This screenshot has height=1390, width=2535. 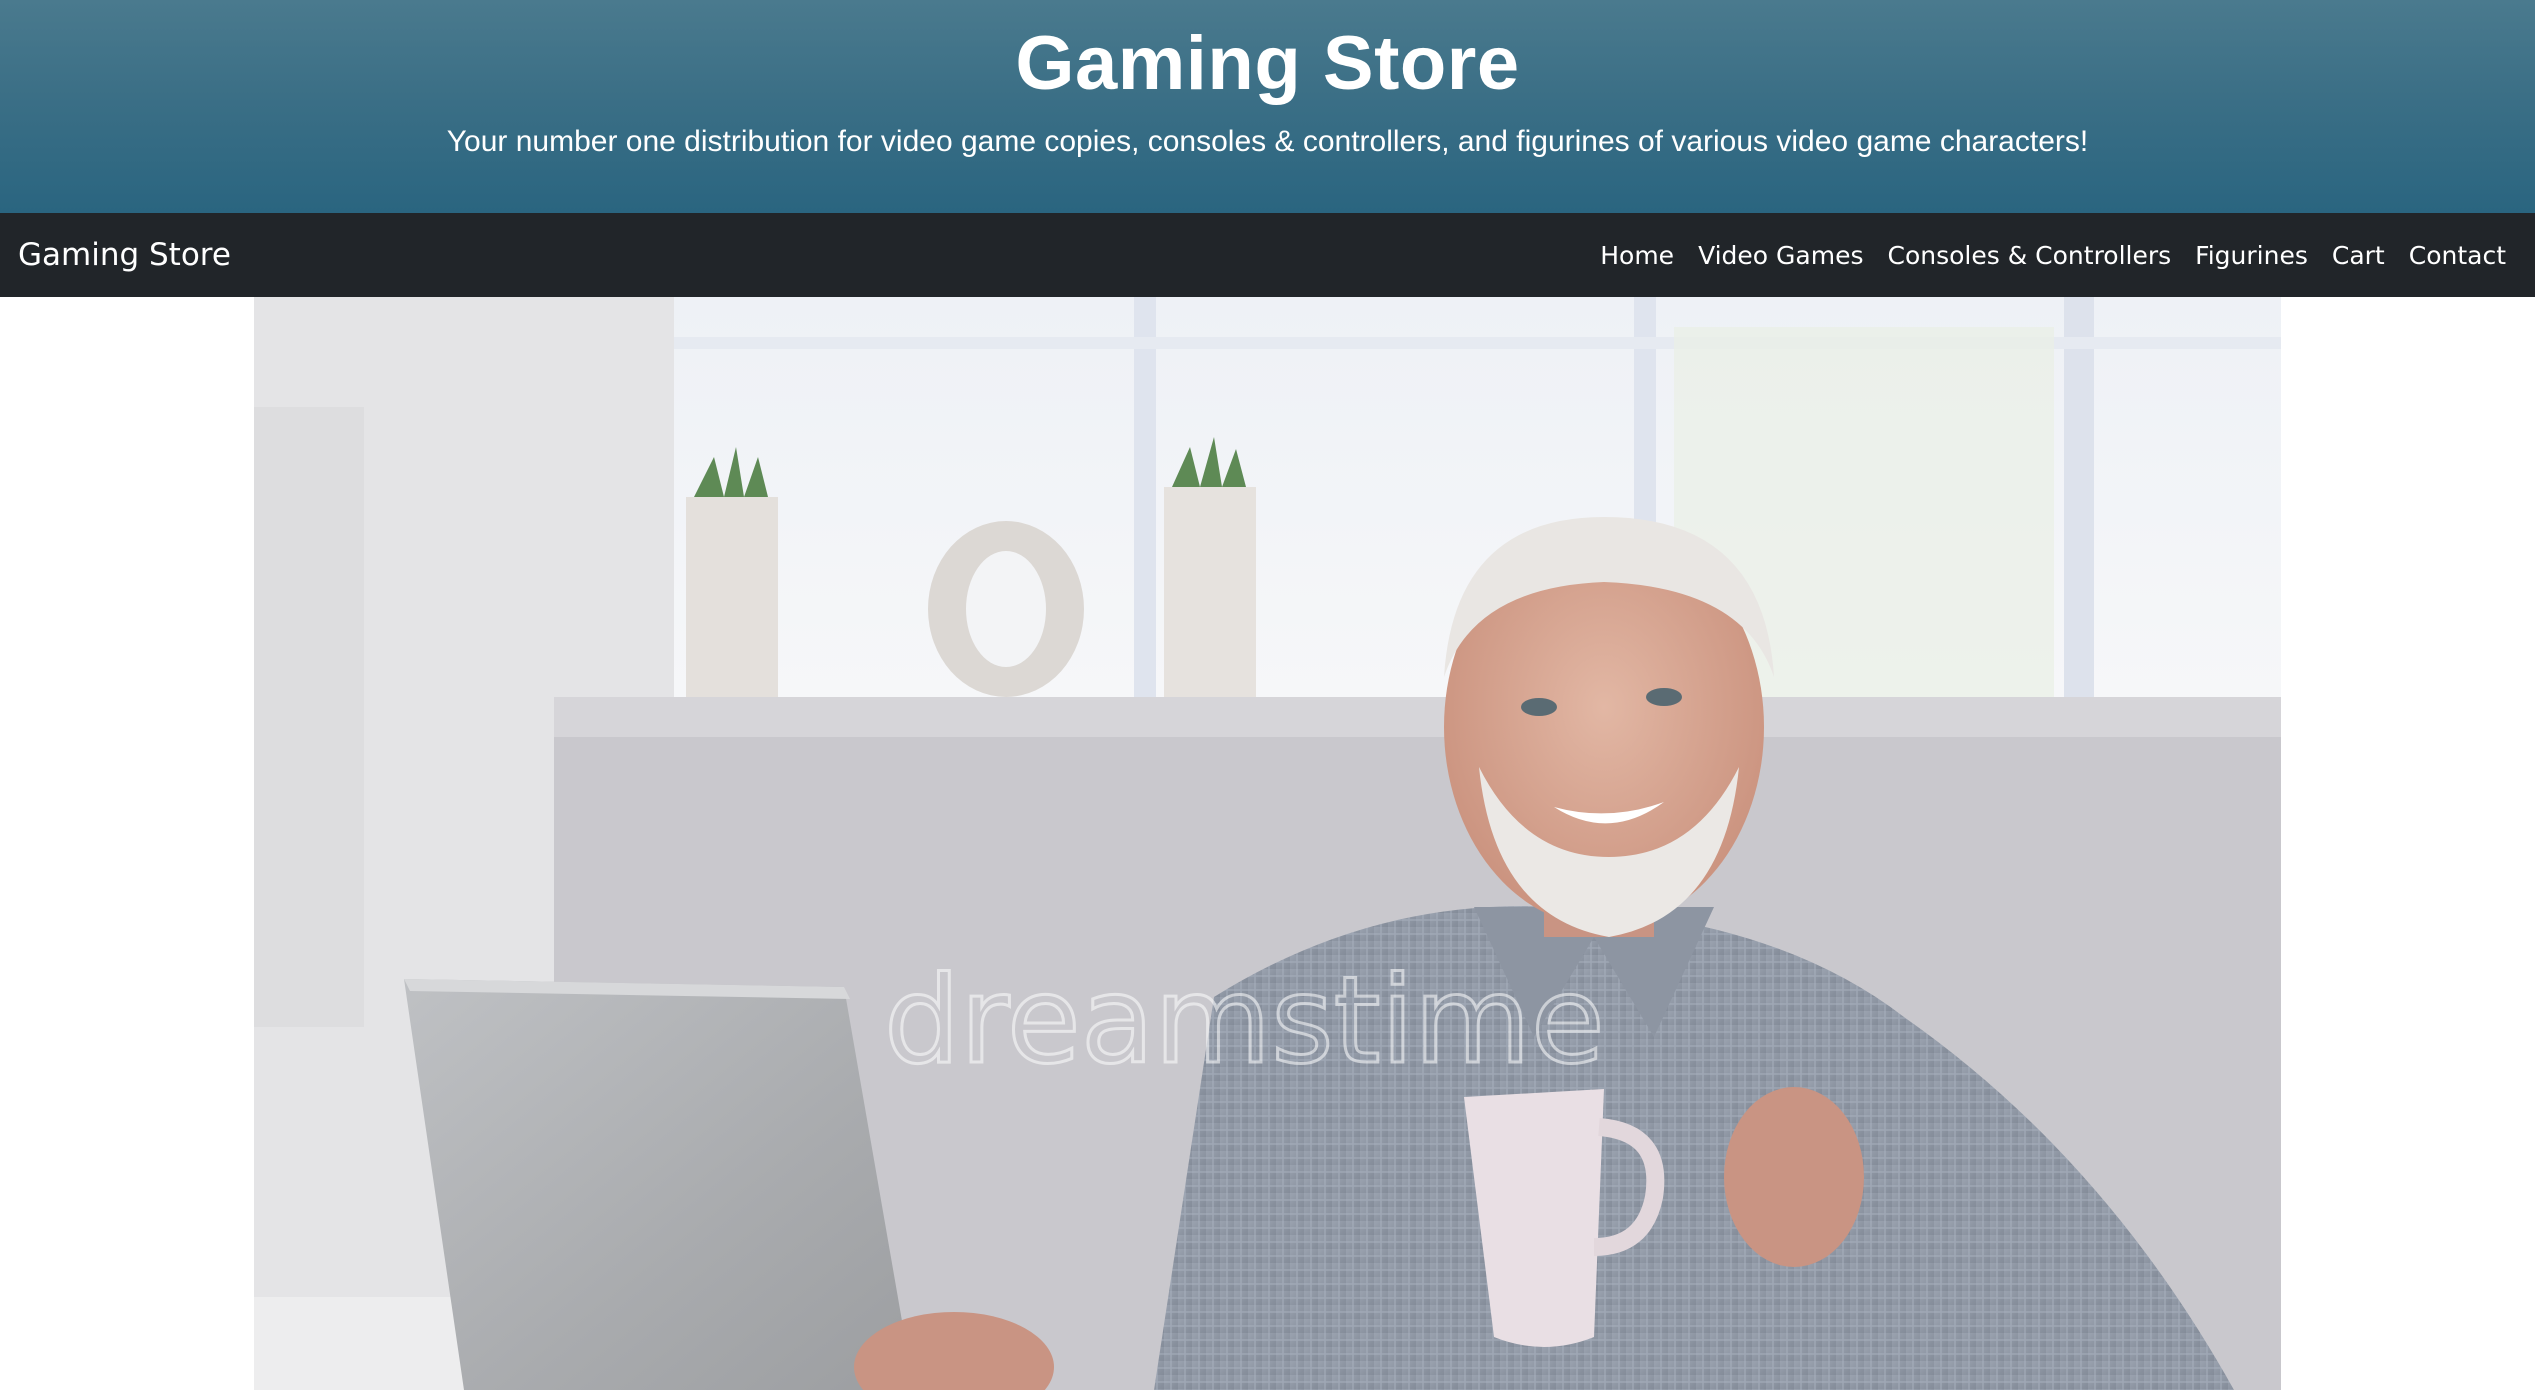 I want to click on nav-link-cart: Cart, so click(x=2358, y=255).